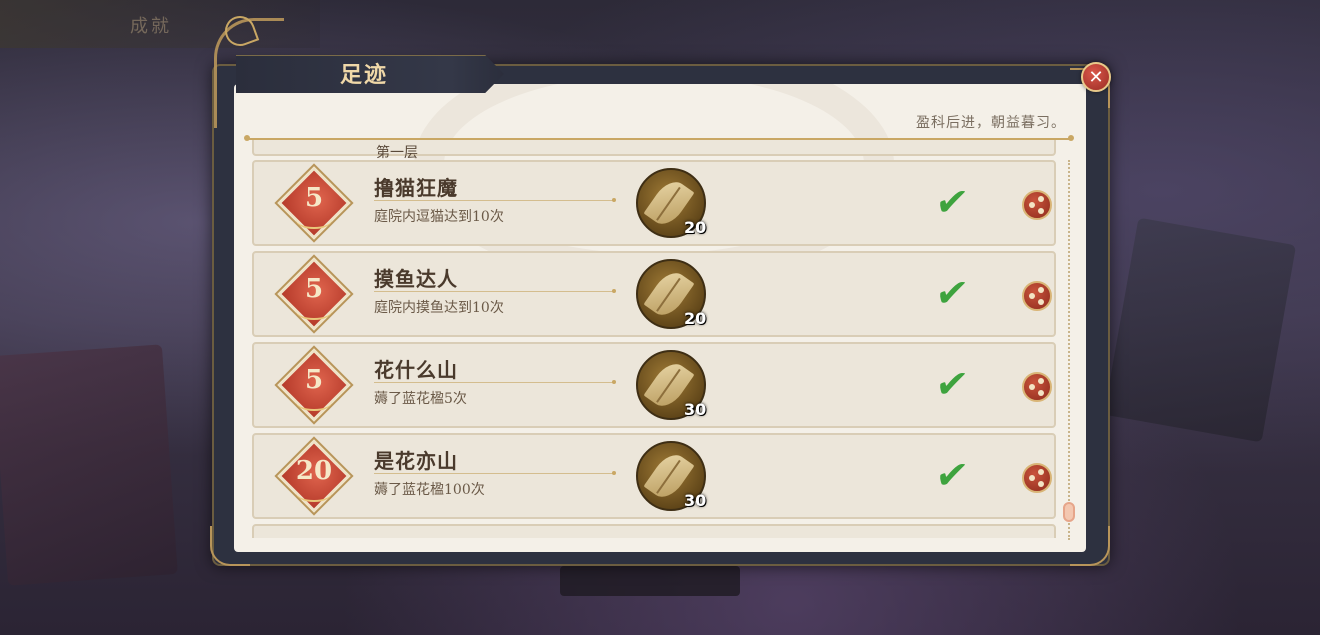  Describe the element at coordinates (416, 188) in the screenshot. I see `achievement-title: 撸猫狂魔` at that location.